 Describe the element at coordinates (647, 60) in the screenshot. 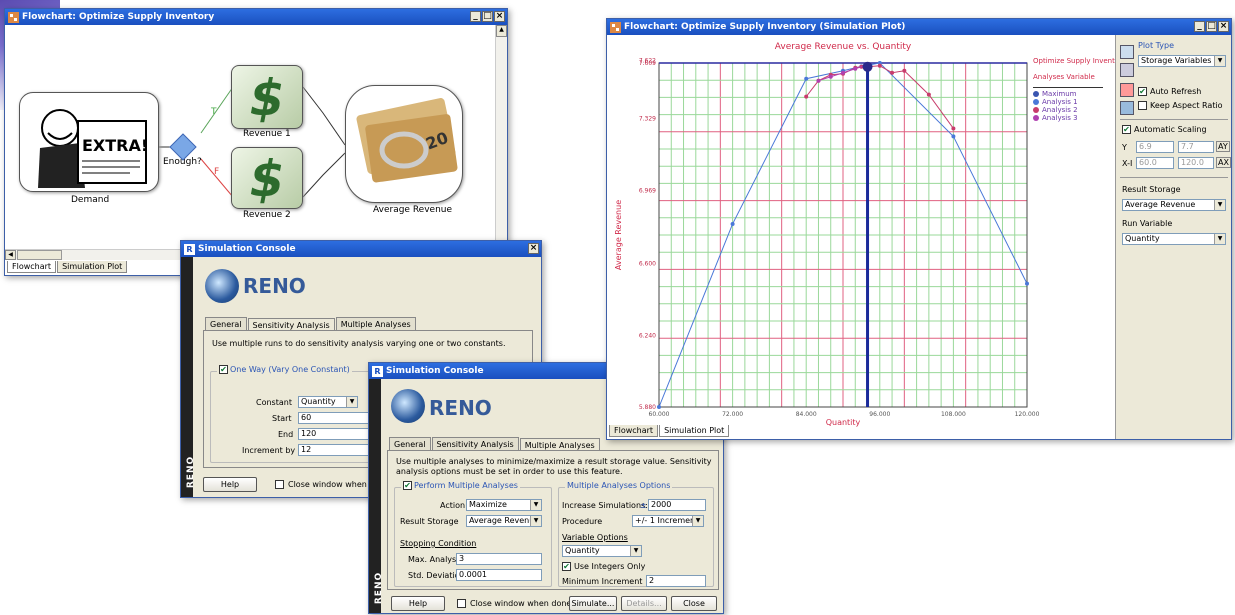

I see `y-tick-label: 7.622` at that location.